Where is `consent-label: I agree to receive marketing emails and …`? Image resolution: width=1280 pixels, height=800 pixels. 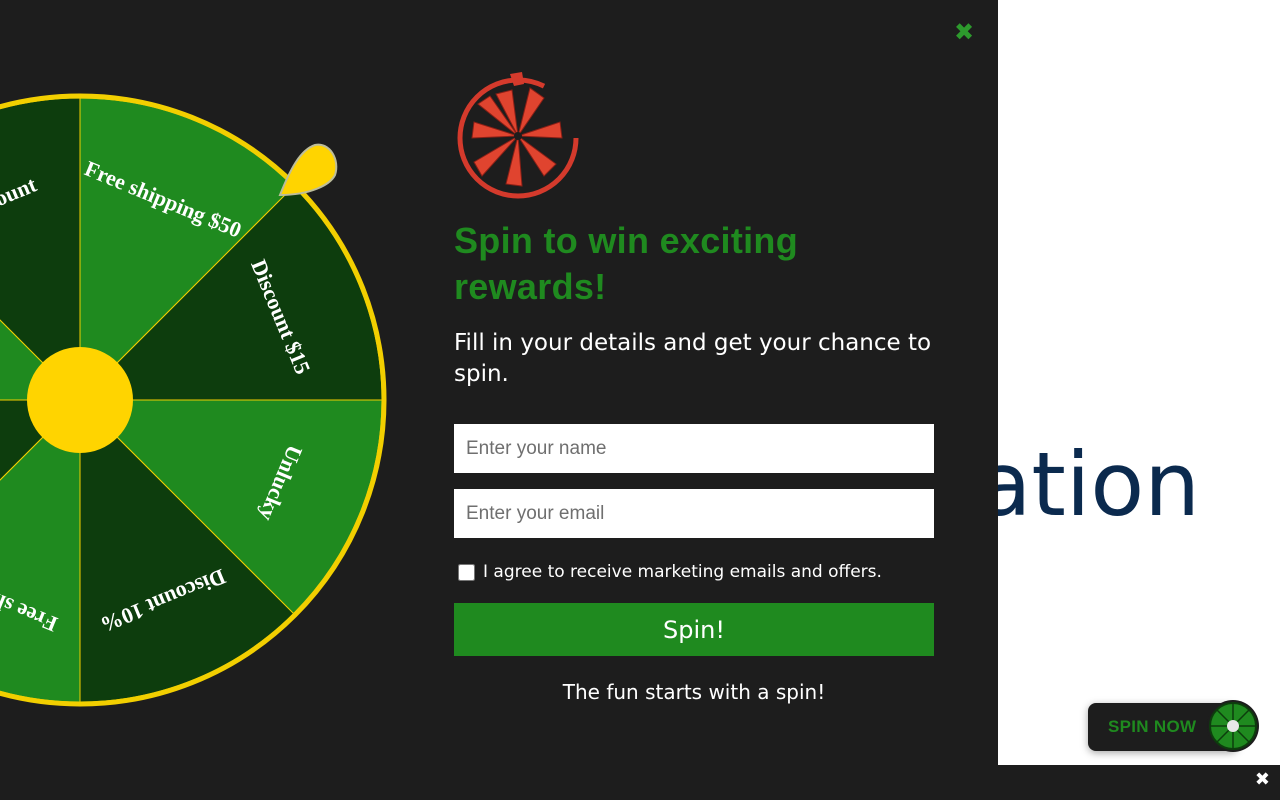 consent-label: I agree to receive marketing emails and … is located at coordinates (682, 572).